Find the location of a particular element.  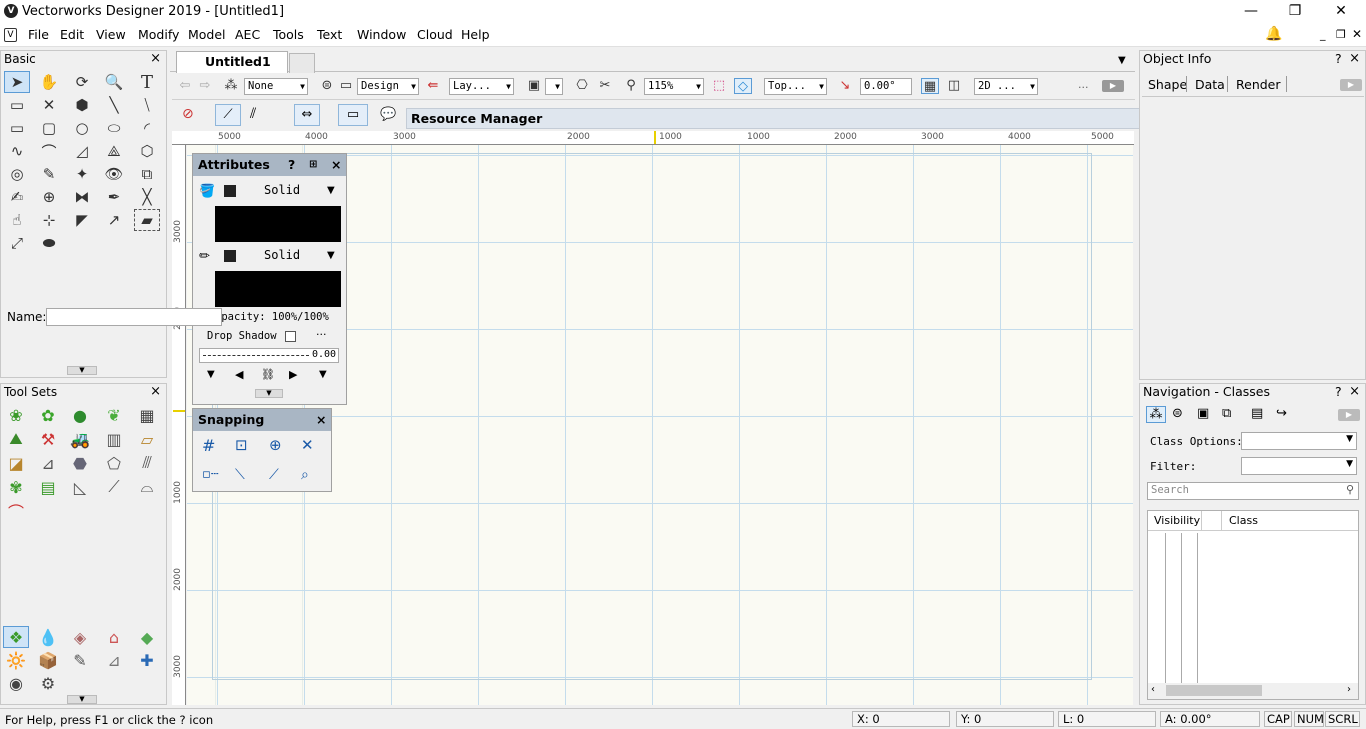

selection-tool-icon: ➤ is located at coordinates (17, 82).